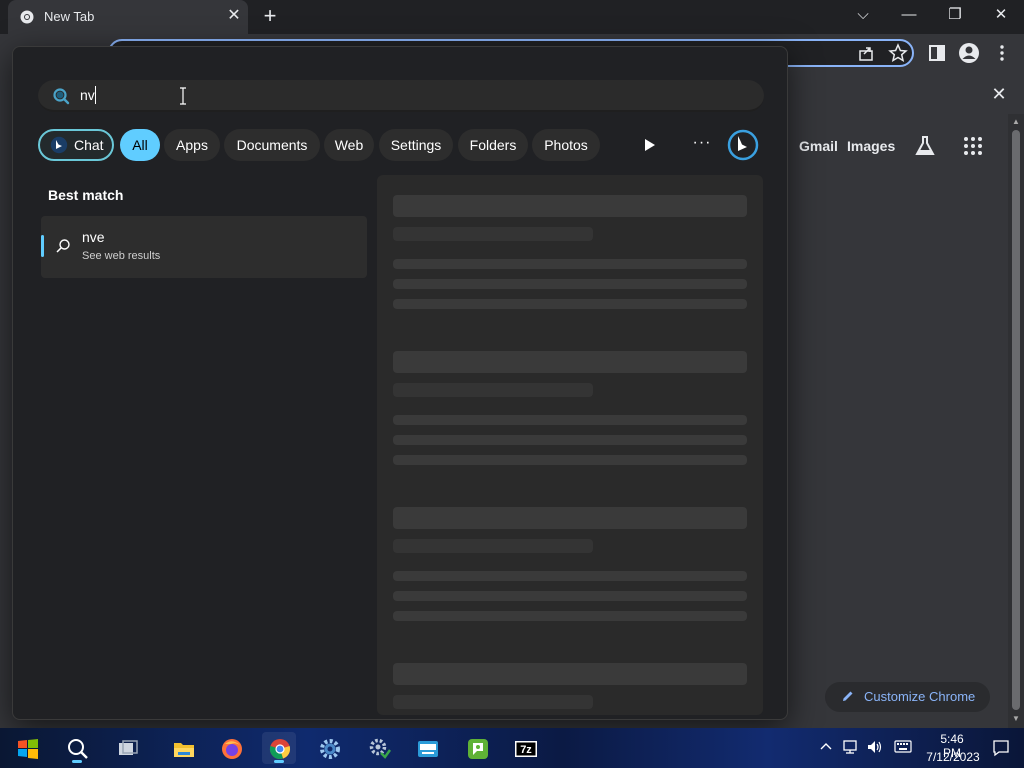 Image resolution: width=1024 pixels, height=768 pixels. I want to click on web-search-icon, so click(63, 246).